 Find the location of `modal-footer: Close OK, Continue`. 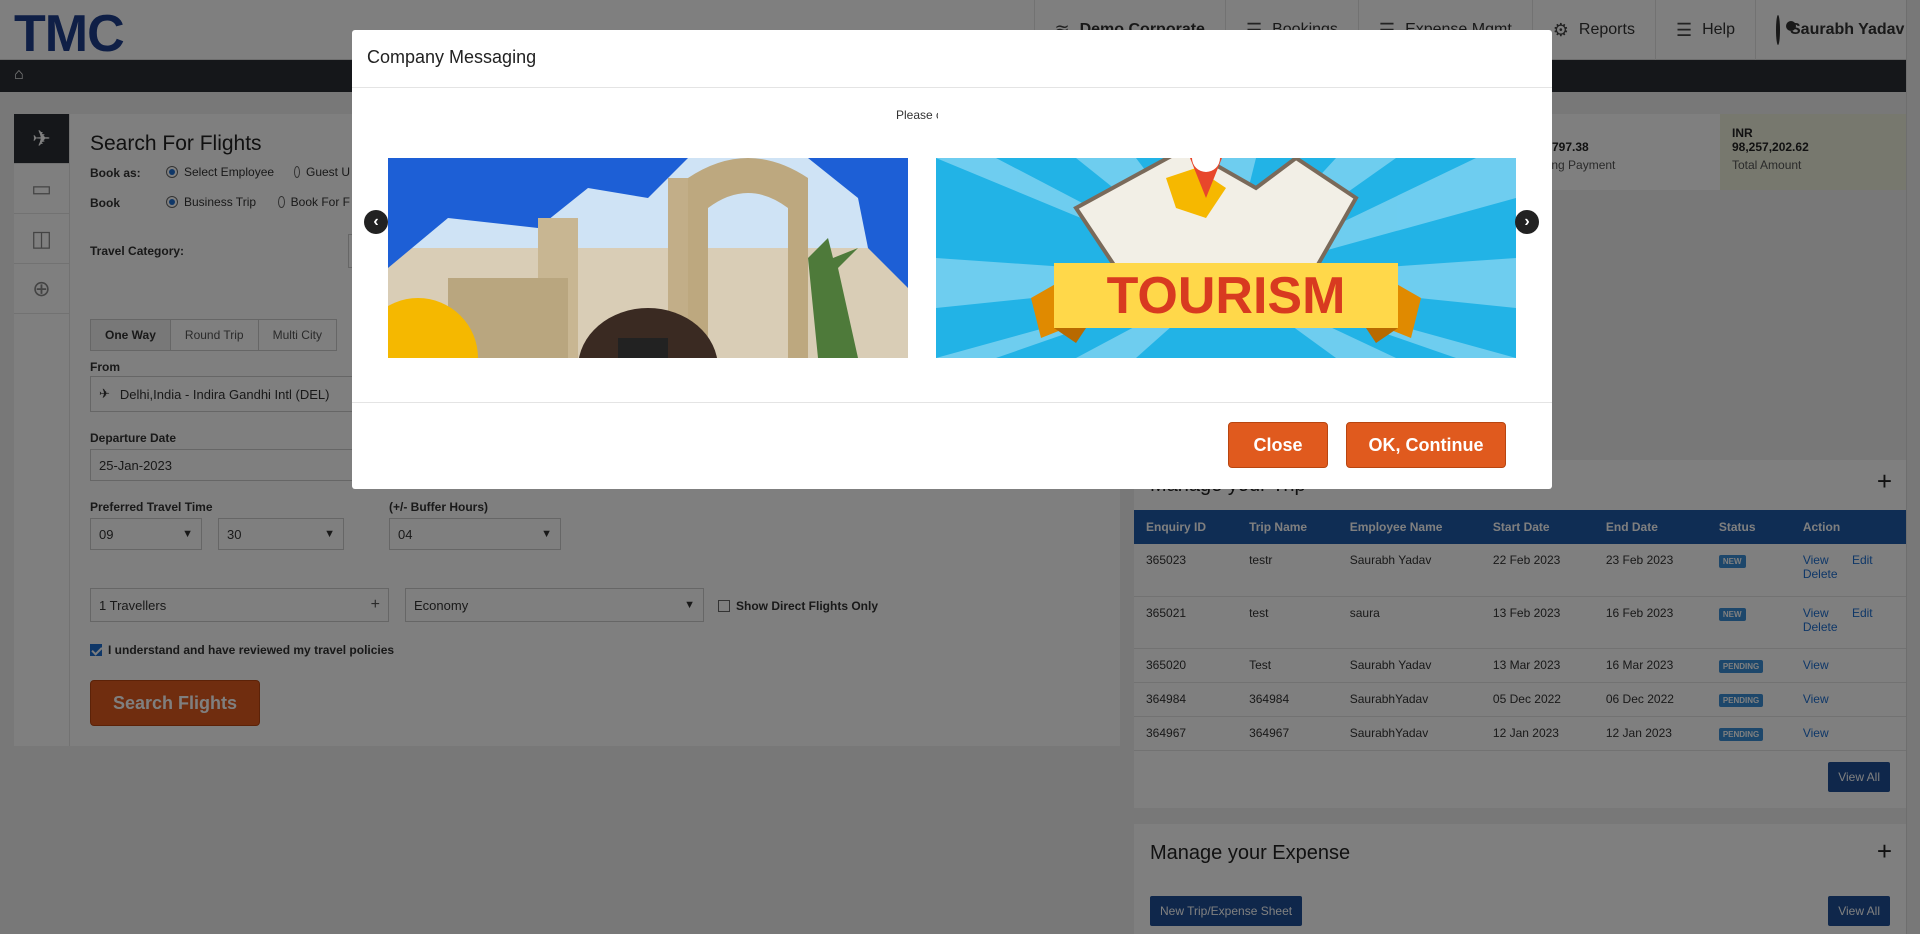

modal-footer: Close OK, Continue is located at coordinates (952, 446).